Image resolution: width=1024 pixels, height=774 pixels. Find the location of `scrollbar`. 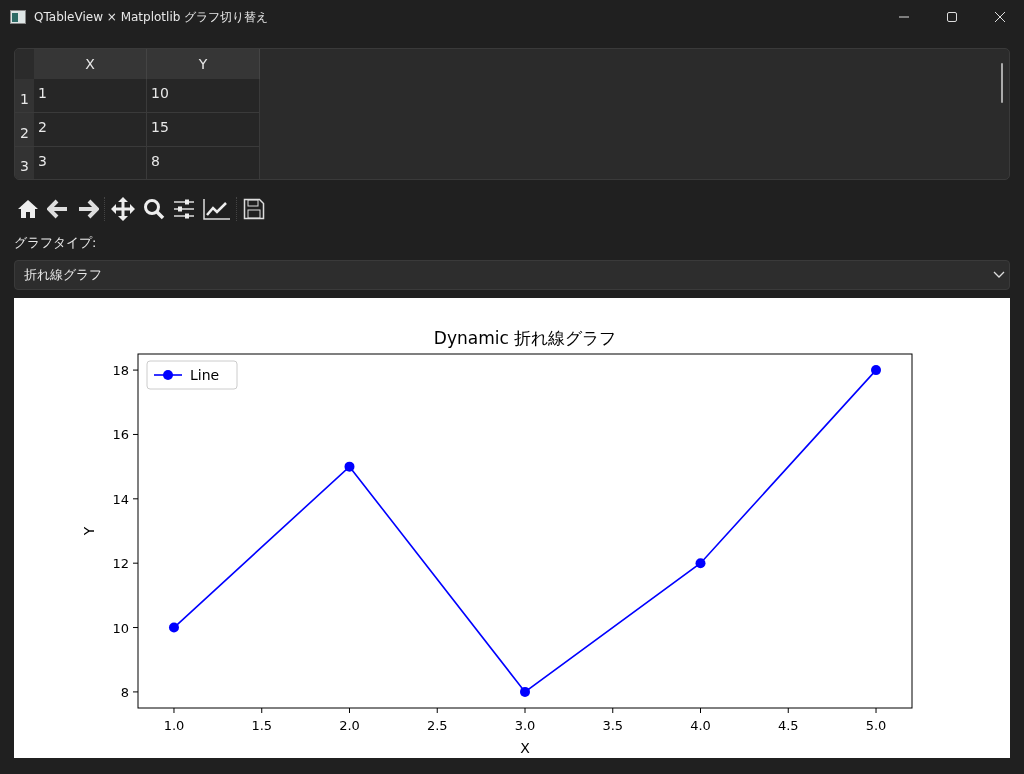

scrollbar is located at coordinates (1002, 83).